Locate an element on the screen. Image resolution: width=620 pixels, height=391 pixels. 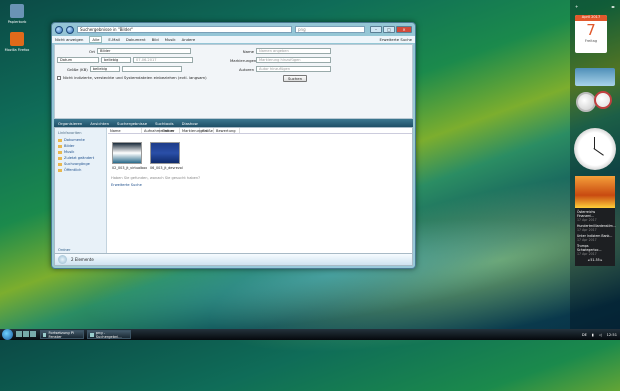
filter-bild: Bild is located at coordinates (155, 39).